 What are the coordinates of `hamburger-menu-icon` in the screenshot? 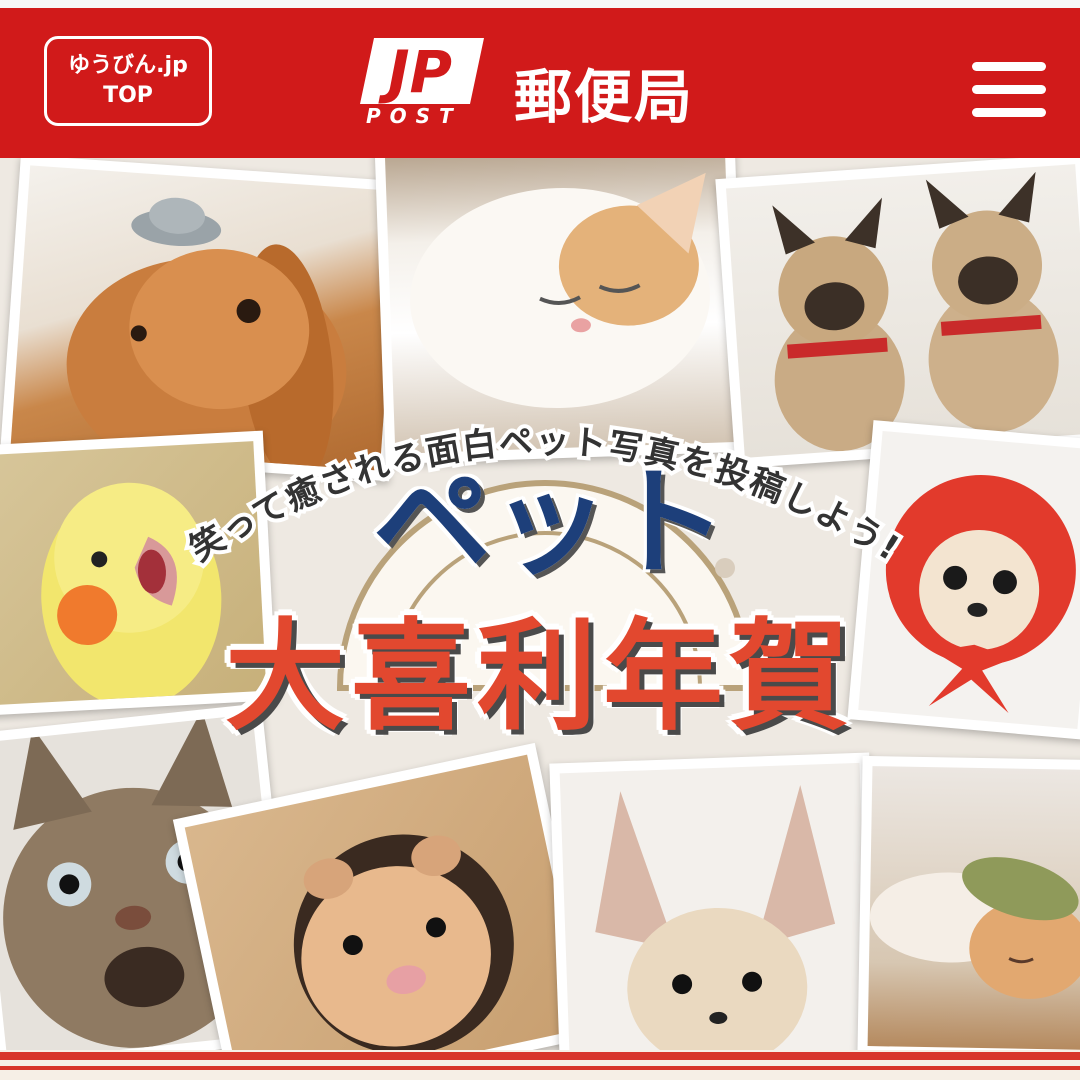 It's located at (1009, 90).